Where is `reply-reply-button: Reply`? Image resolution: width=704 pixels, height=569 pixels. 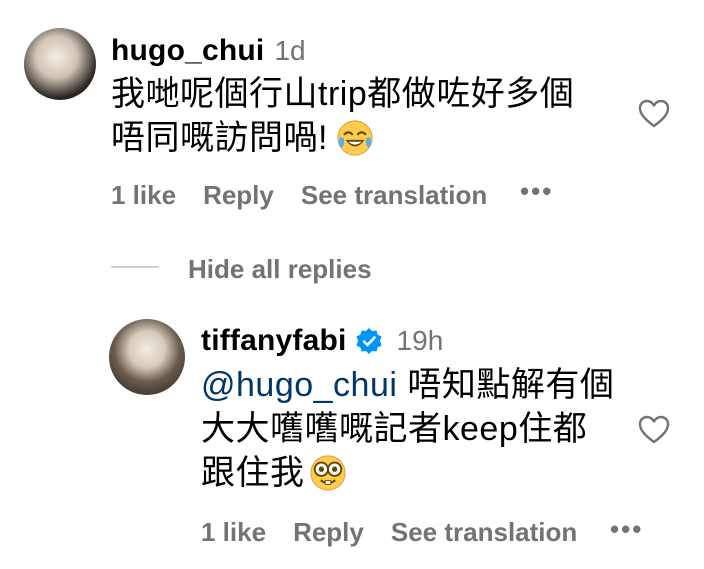 reply-reply-button: Reply is located at coordinates (328, 532).